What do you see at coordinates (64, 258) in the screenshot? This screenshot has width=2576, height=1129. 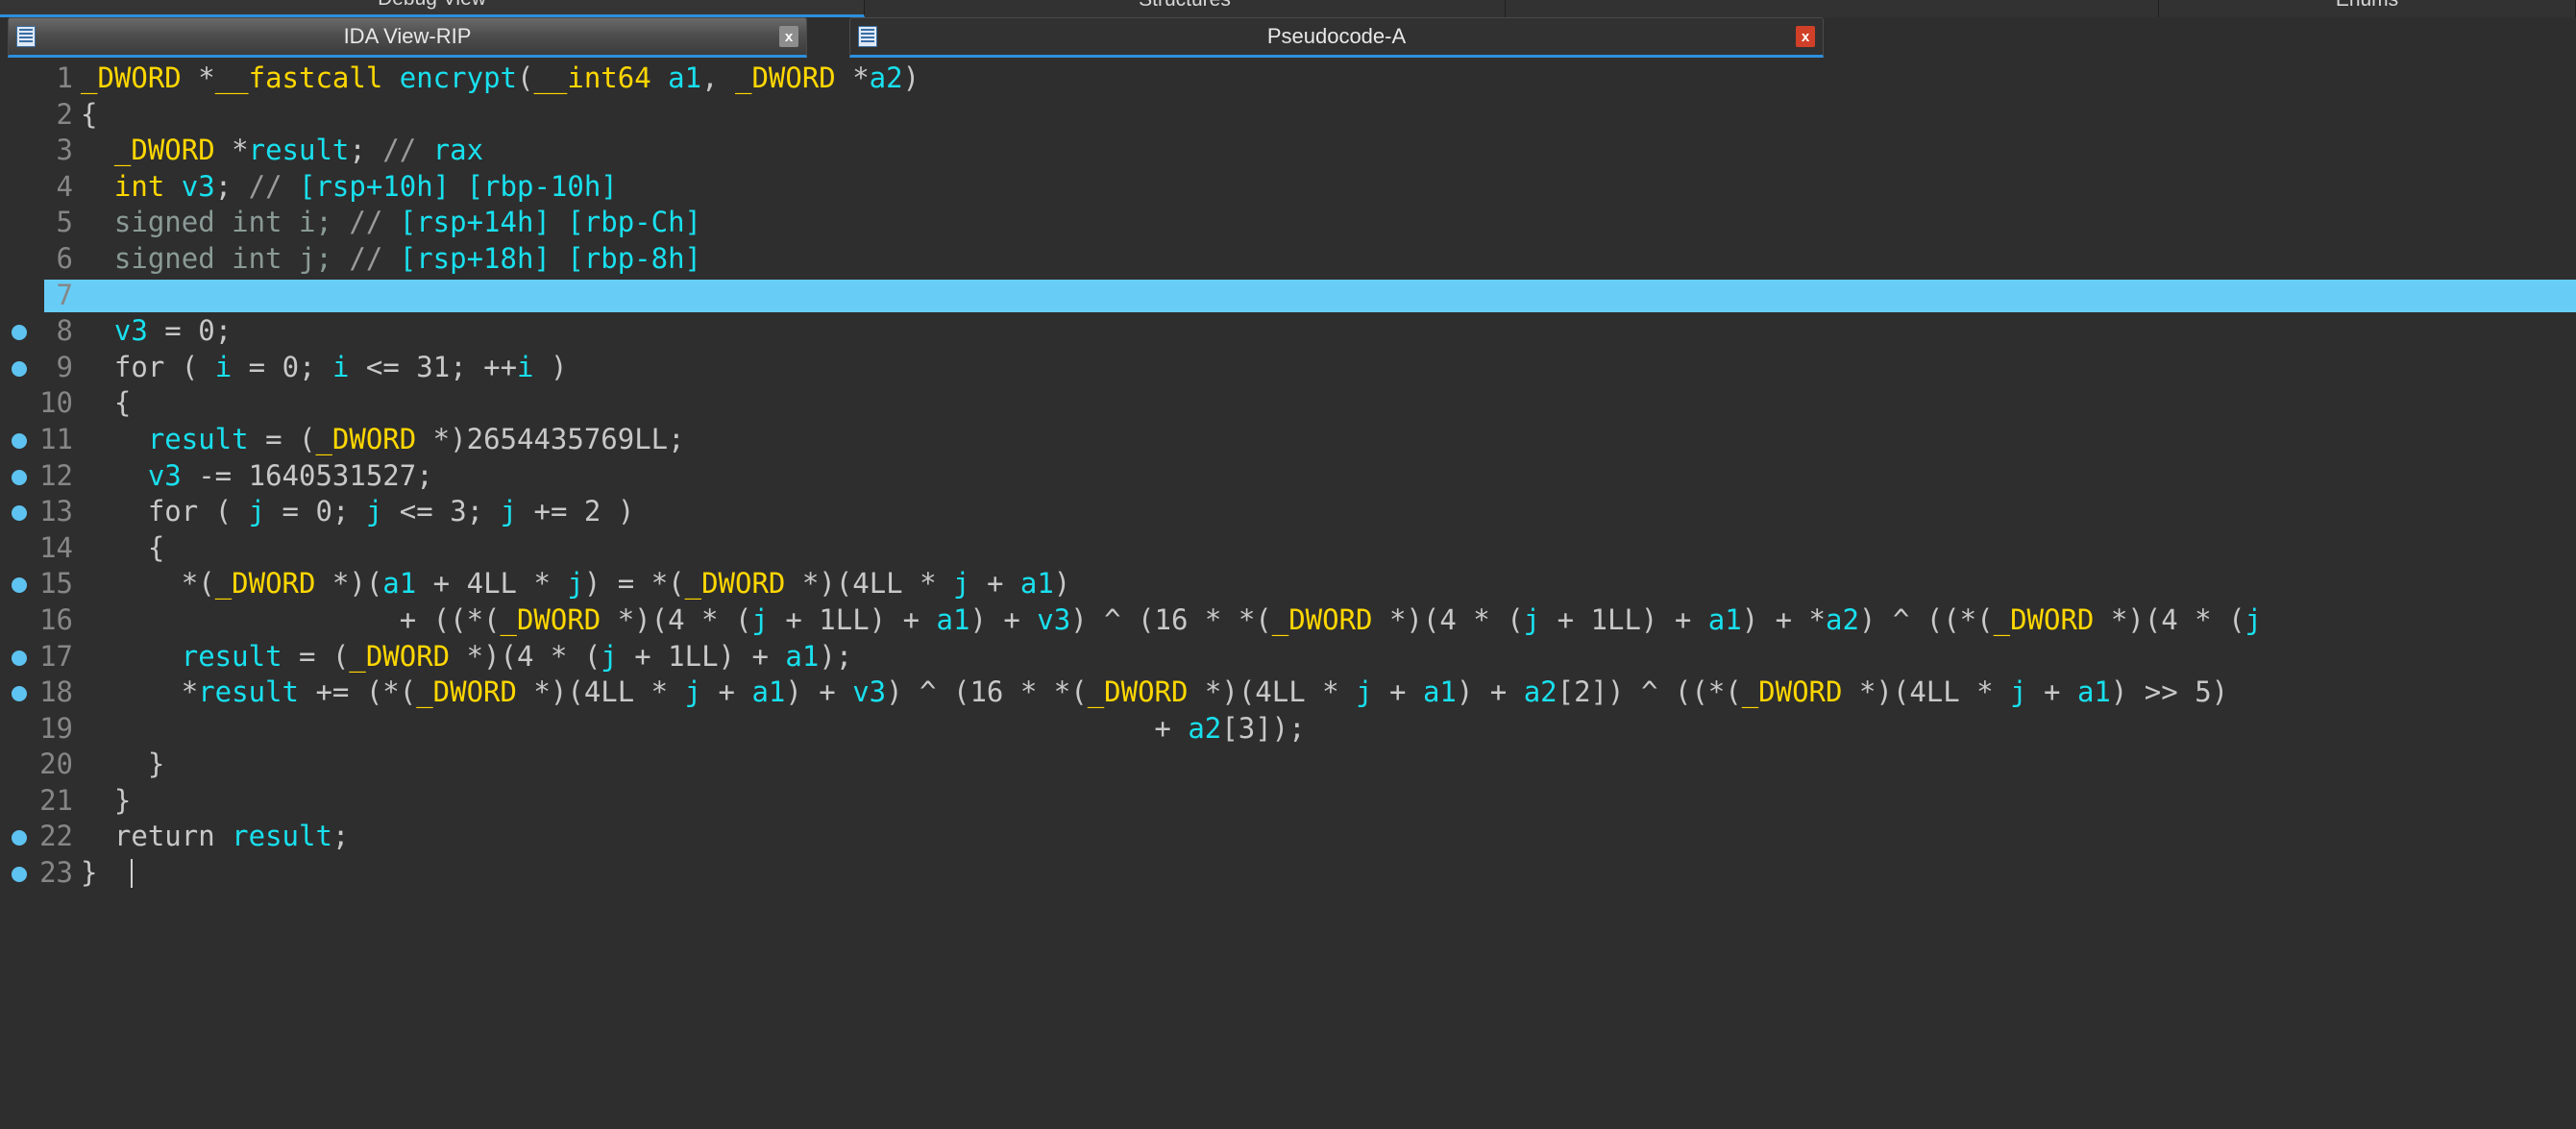 I see `line-number: 6` at bounding box center [64, 258].